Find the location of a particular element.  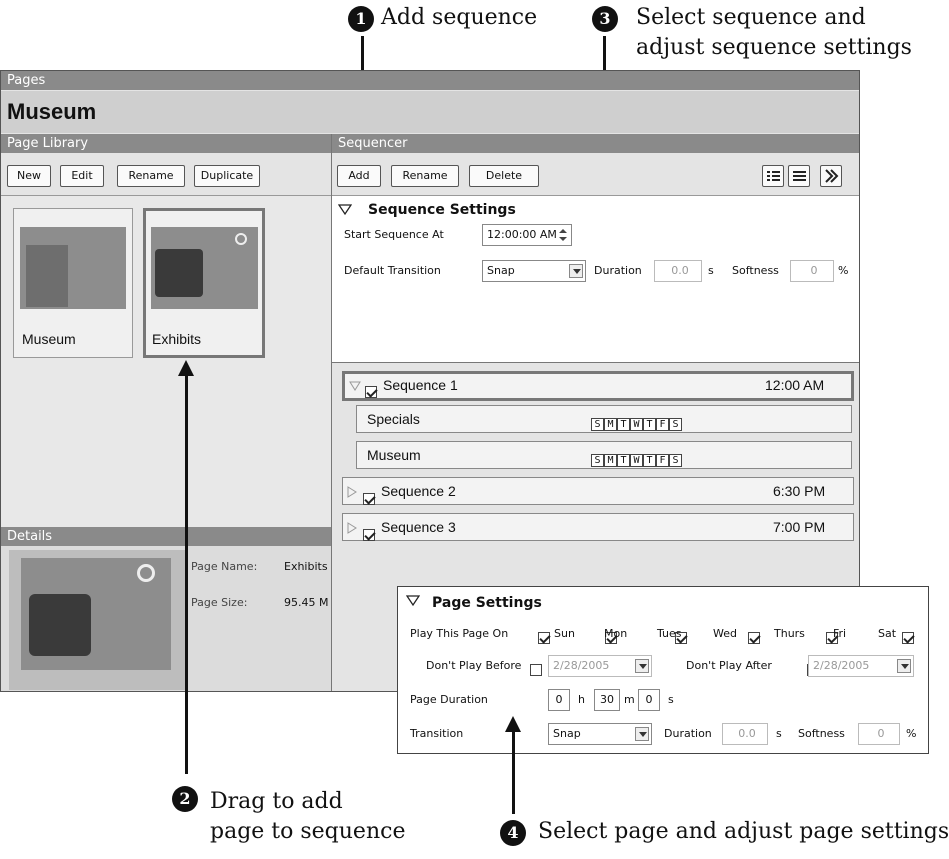

sequence-2-name: Sequence 2 is located at coordinates (418, 491).